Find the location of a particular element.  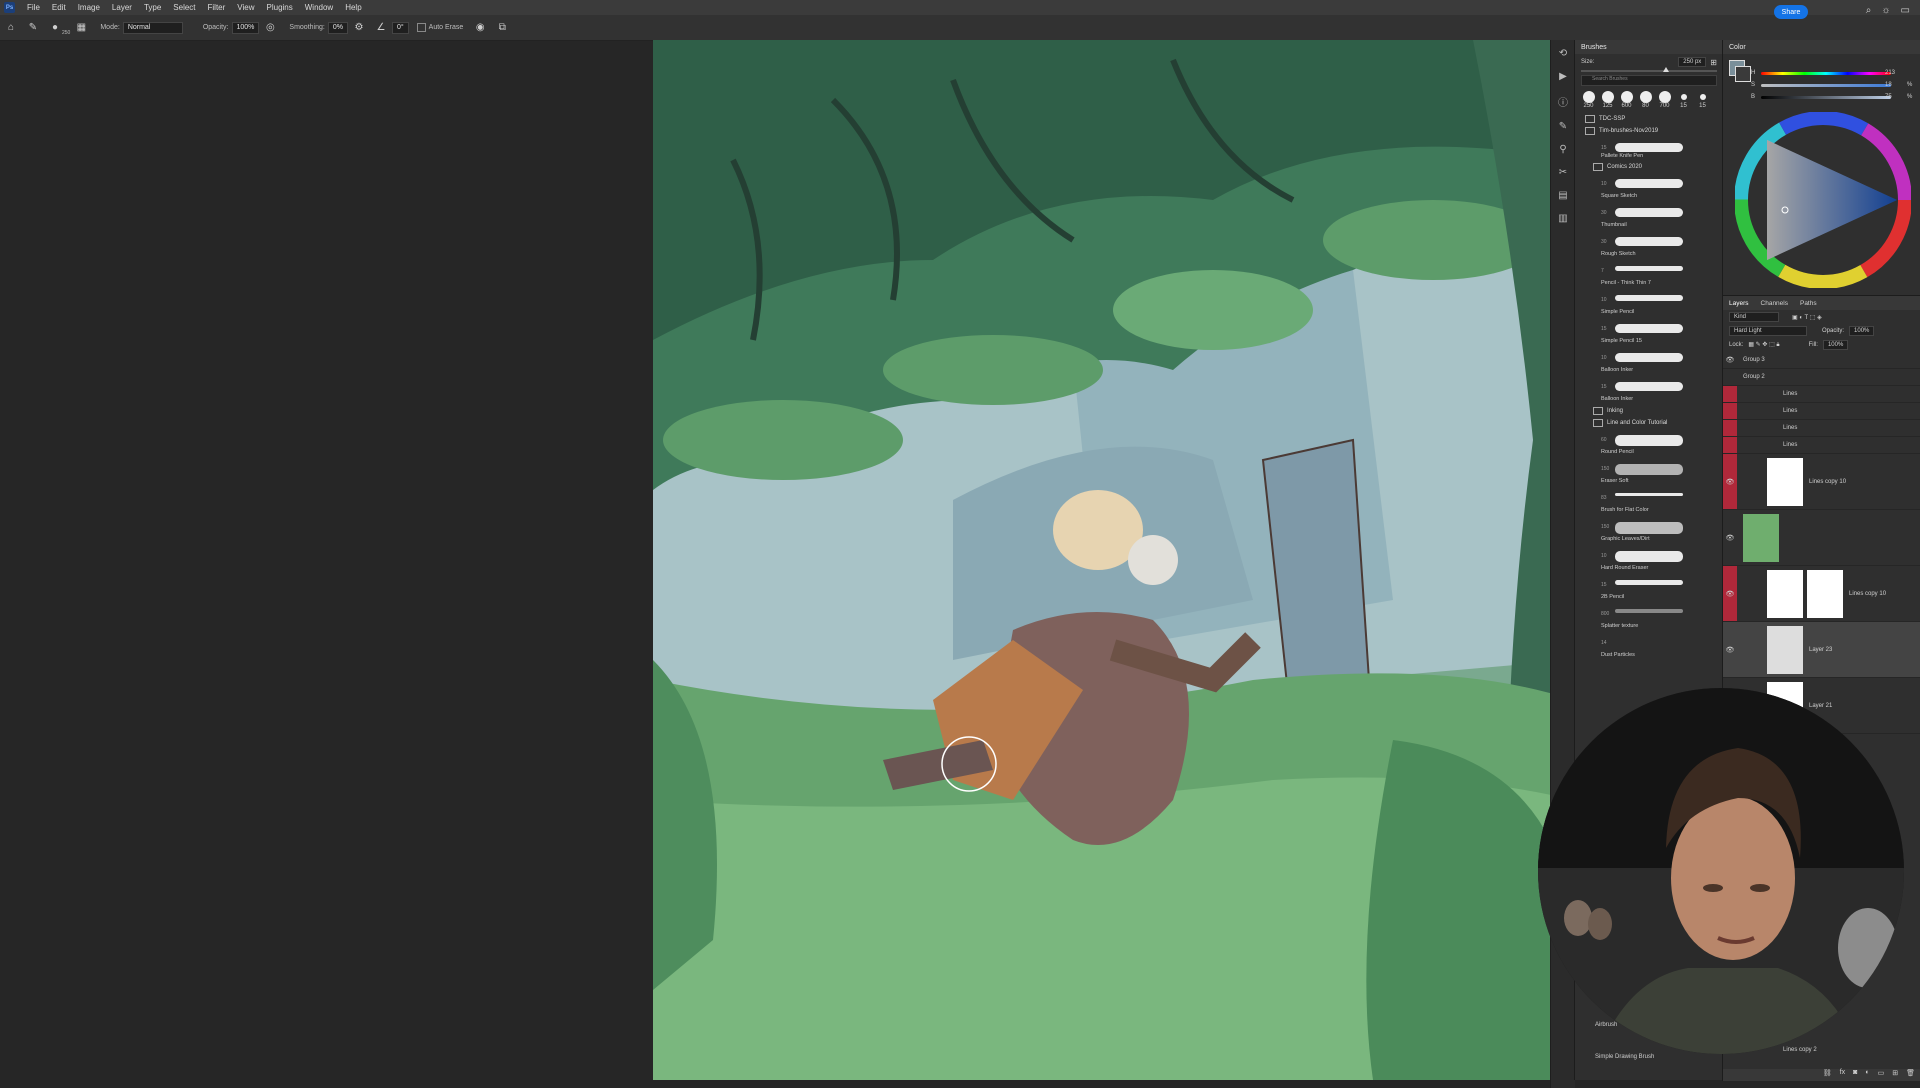

size-field: 250 px is located at coordinates (1692, 62).